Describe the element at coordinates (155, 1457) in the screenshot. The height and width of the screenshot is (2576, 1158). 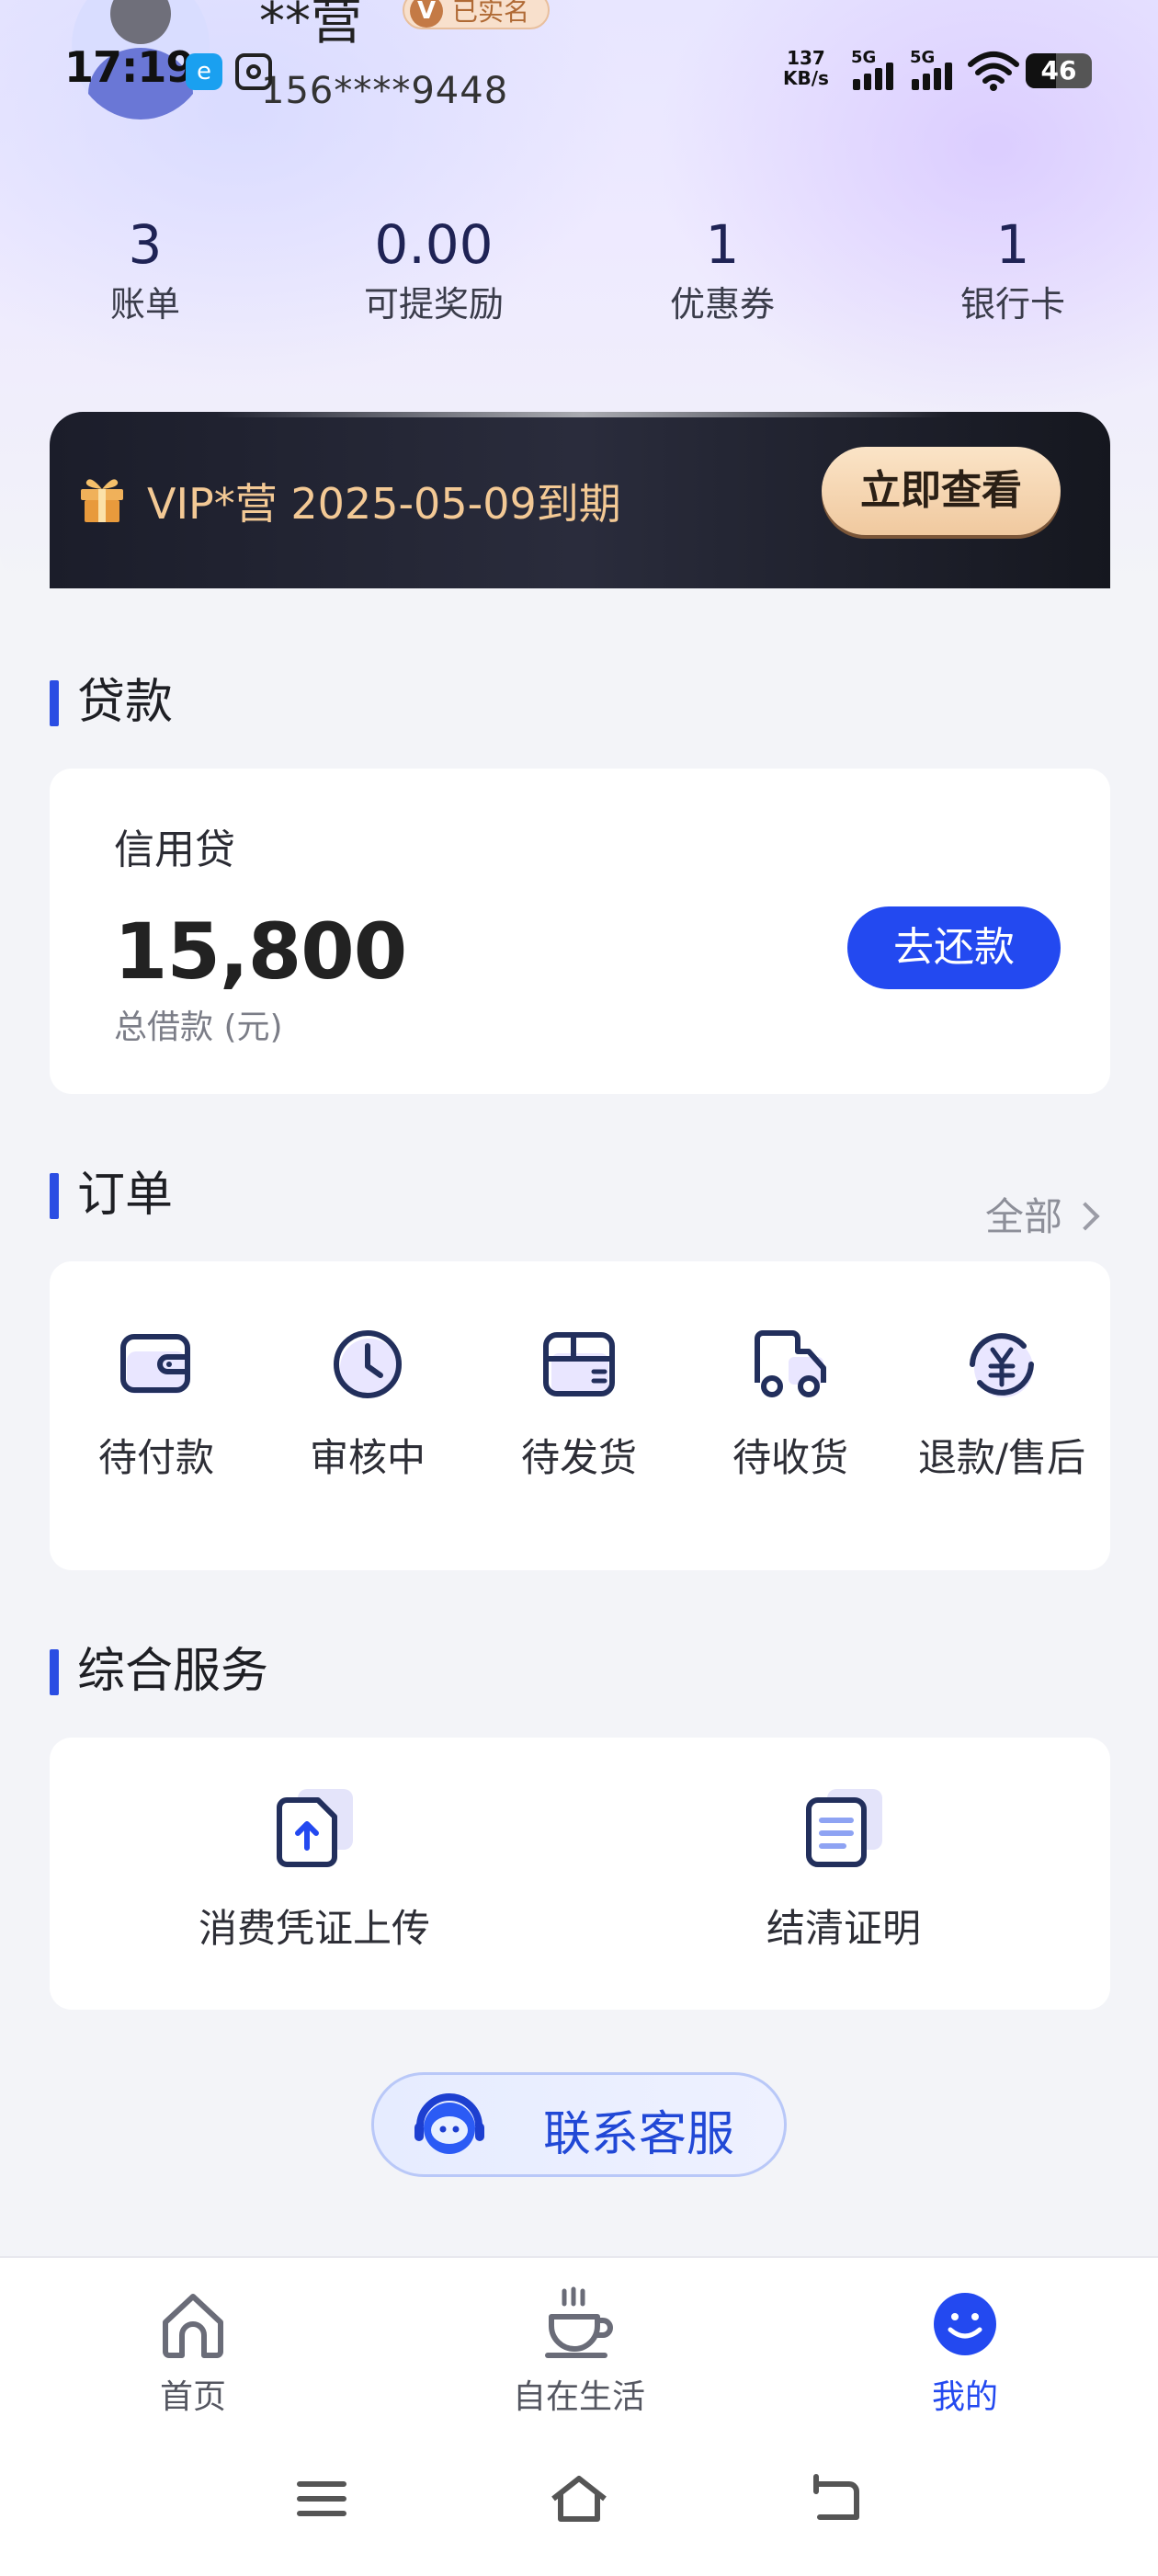
I see `order-item-label: 待付款` at that location.